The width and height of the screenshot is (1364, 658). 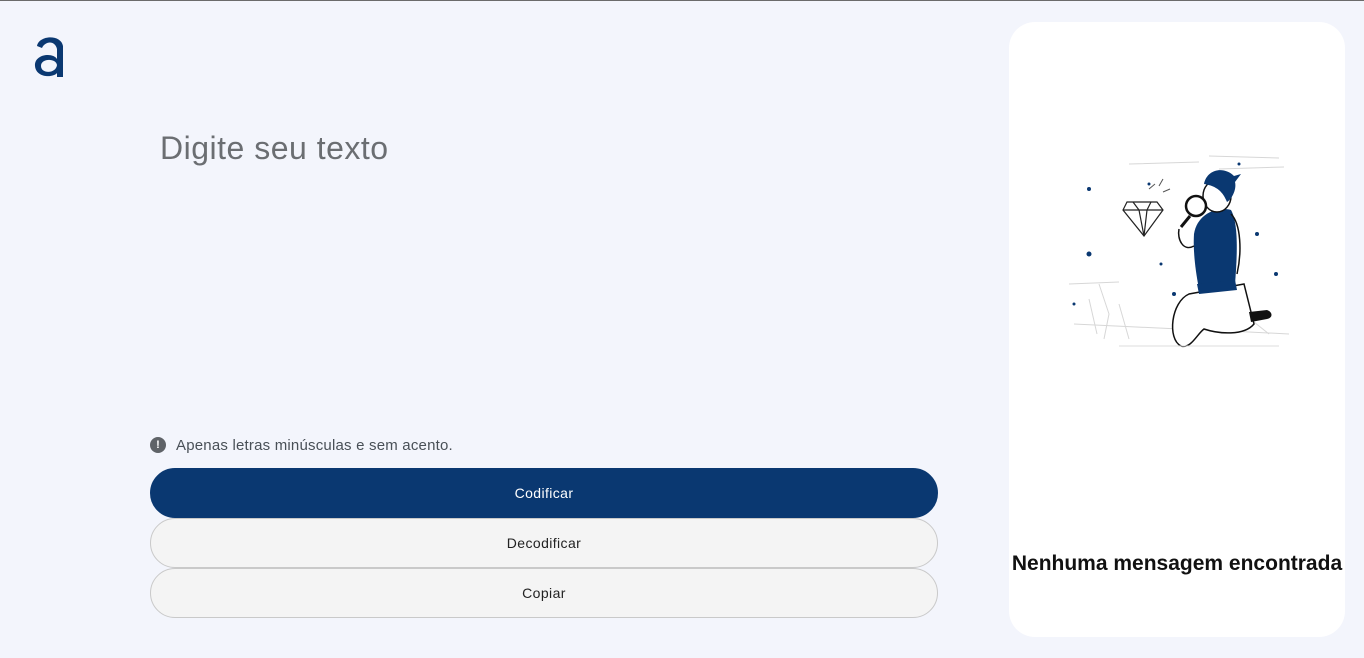 What do you see at coordinates (544, 593) in the screenshot?
I see `copy-button: Copiar` at bounding box center [544, 593].